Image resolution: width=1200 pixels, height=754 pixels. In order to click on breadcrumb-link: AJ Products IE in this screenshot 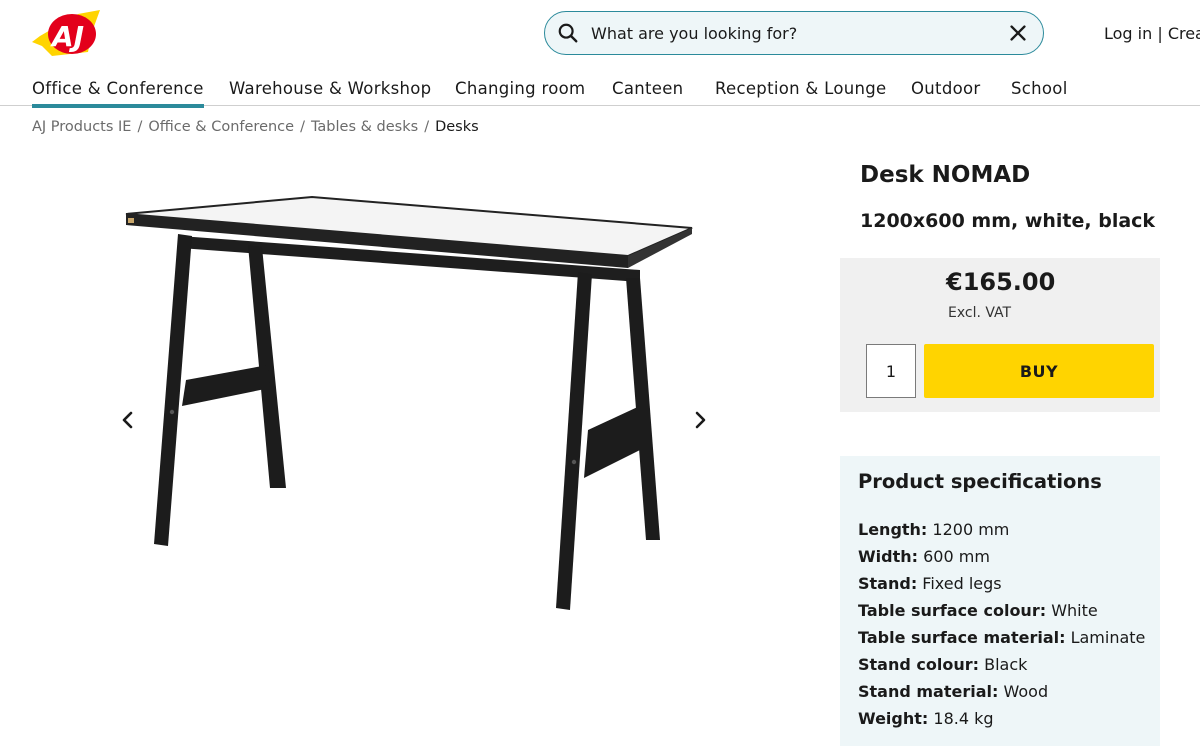, I will do `click(81, 127)`.